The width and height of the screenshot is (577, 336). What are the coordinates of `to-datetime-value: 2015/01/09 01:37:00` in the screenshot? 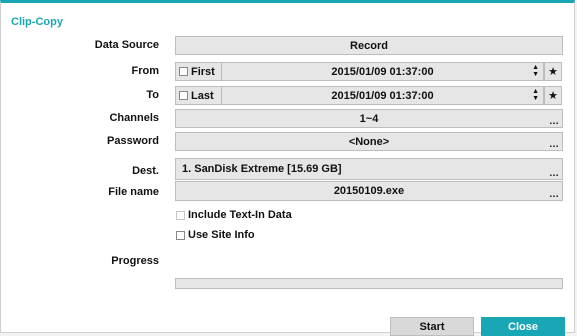 It's located at (382, 95).